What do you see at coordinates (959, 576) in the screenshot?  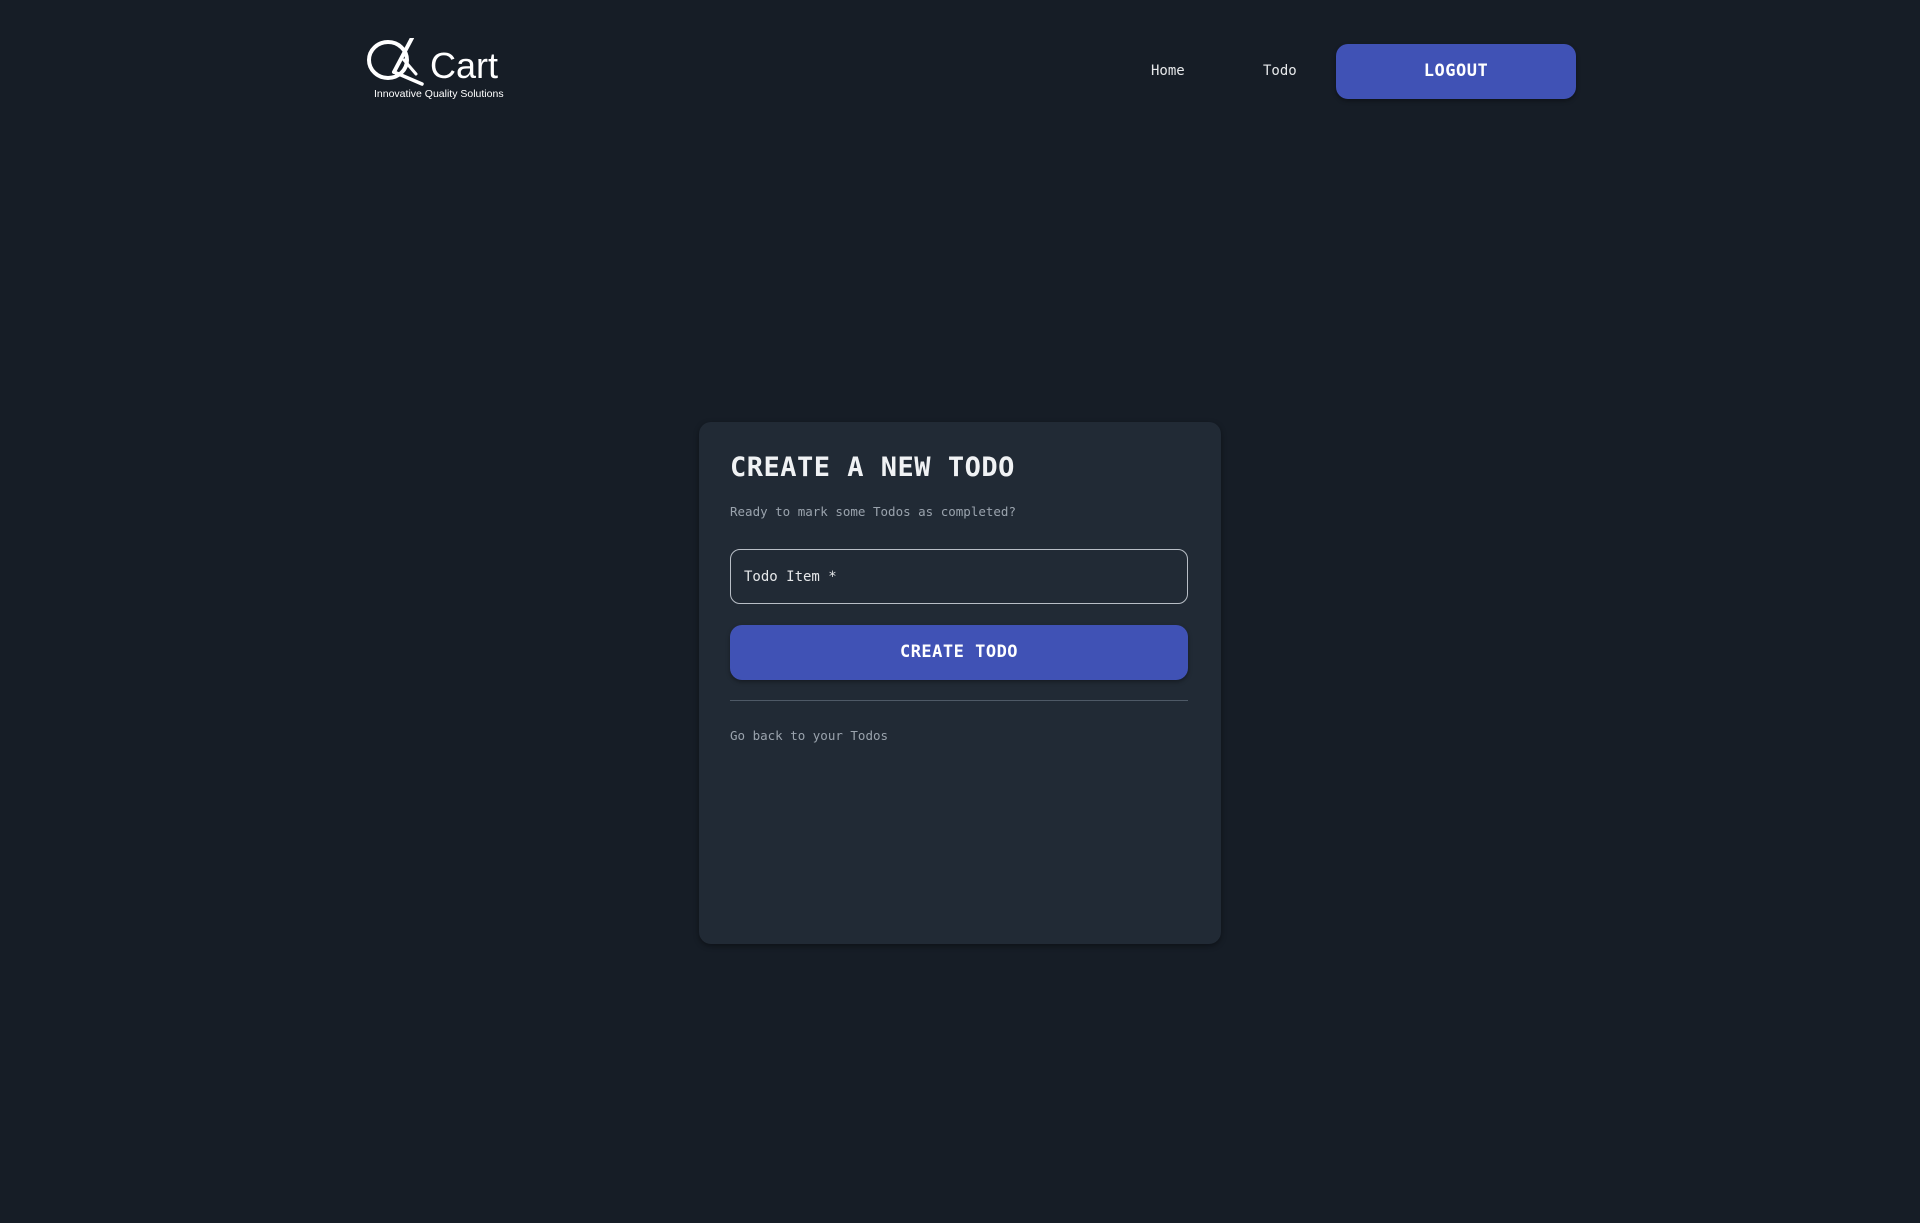 I see `todo-item-input` at bounding box center [959, 576].